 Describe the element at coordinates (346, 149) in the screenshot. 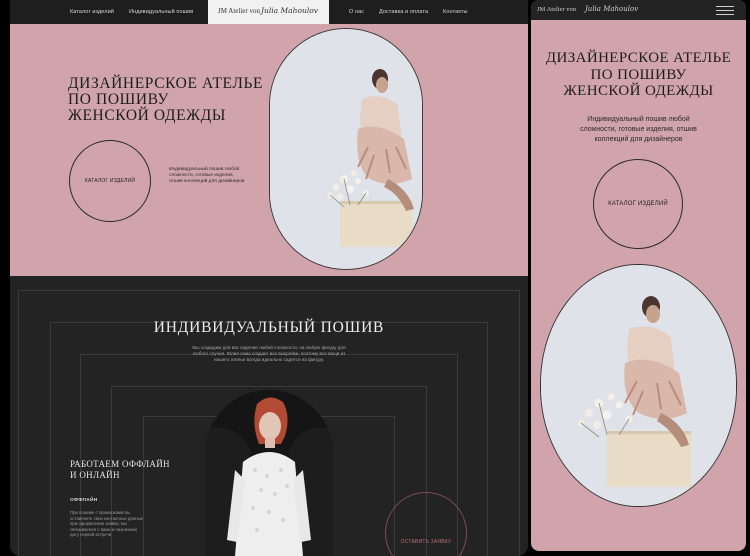

I see `hero-photo` at that location.